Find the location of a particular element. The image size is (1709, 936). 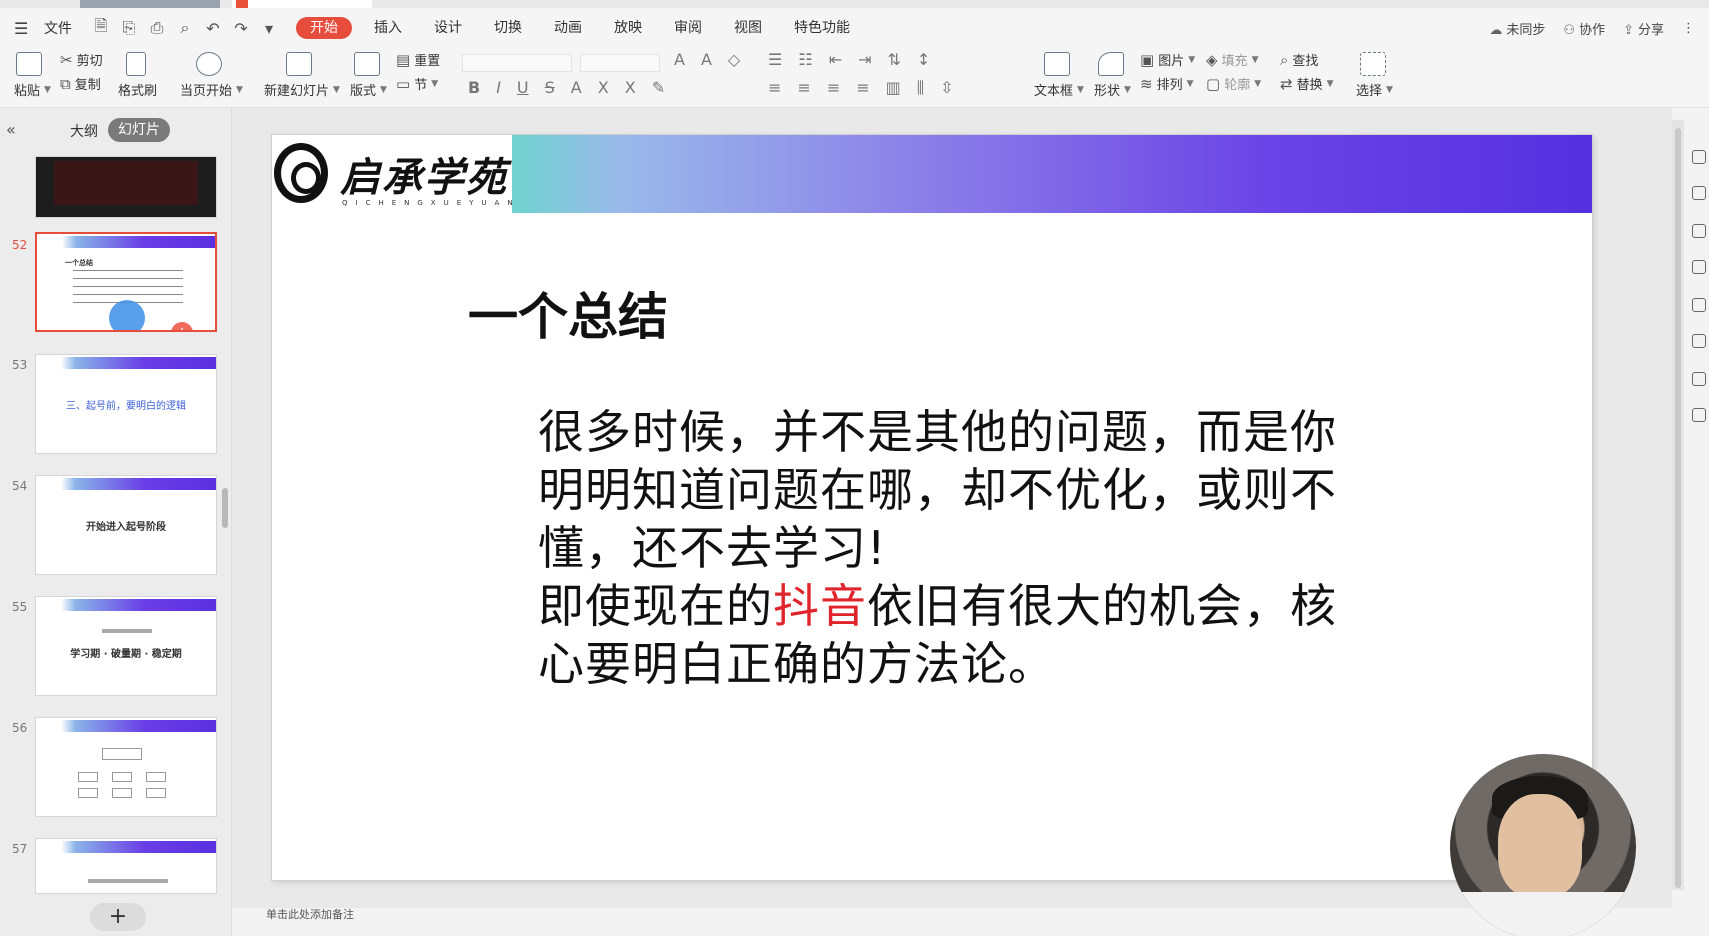

slide-thumbnail-selected: 一个总结 + is located at coordinates (126, 282).